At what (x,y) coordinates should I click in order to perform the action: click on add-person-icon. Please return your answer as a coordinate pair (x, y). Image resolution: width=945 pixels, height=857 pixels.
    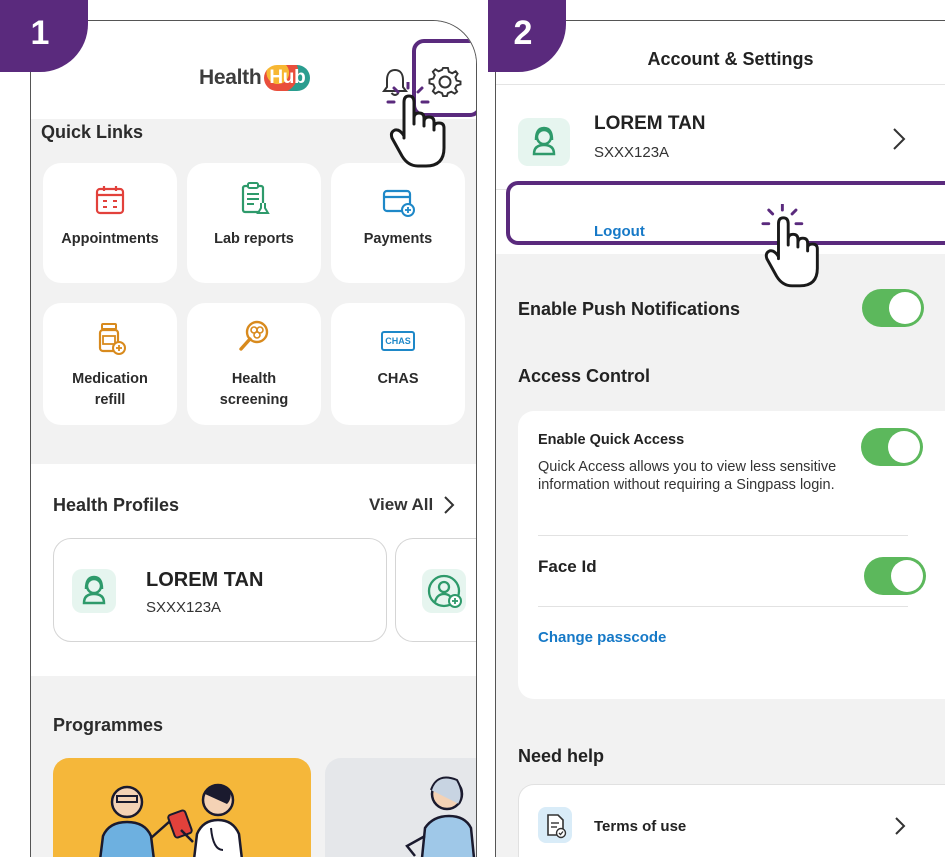
    Looking at the image, I should click on (444, 591).